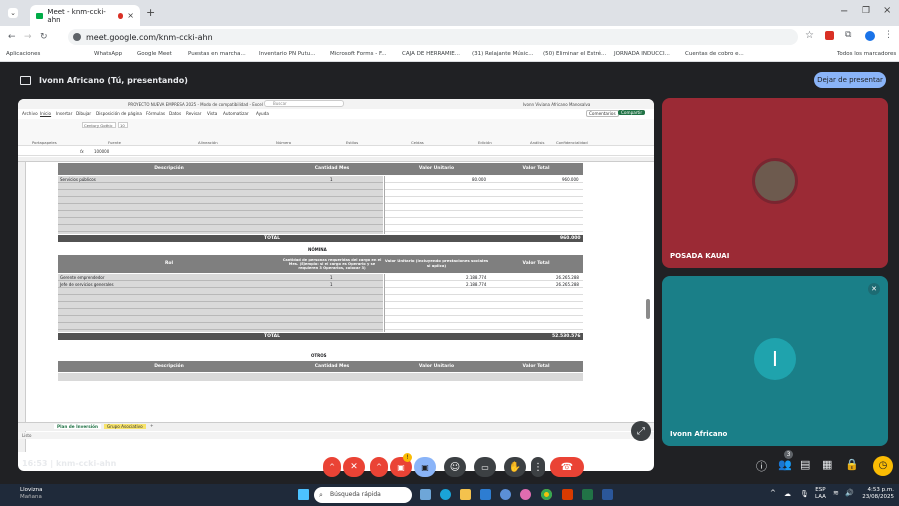 The width and height of the screenshot is (899, 506). I want to click on leave-call-button: ☎, so click(567, 467).